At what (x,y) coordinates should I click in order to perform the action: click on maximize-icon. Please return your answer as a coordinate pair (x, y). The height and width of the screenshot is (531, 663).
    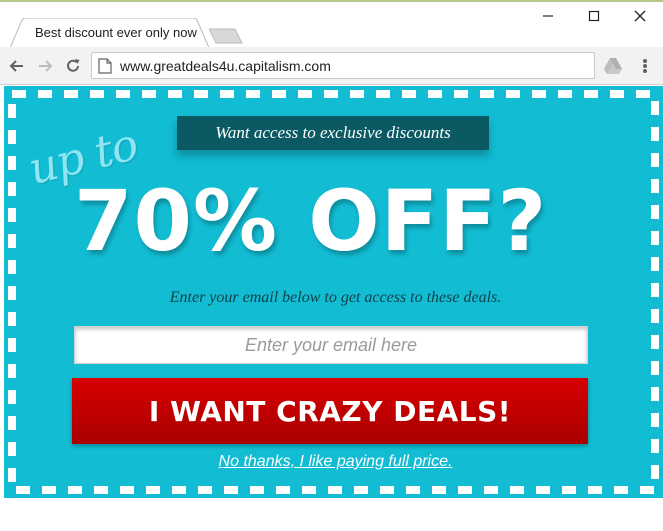
    Looking at the image, I should click on (594, 16).